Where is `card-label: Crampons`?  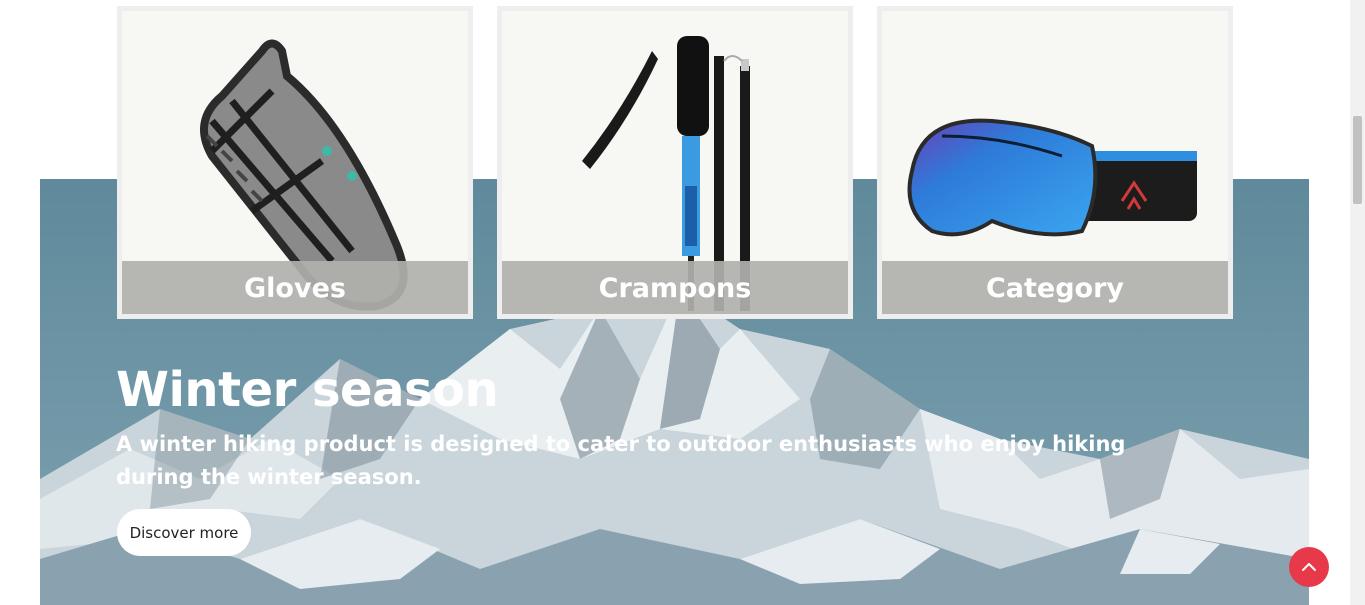 card-label: Crampons is located at coordinates (675, 287).